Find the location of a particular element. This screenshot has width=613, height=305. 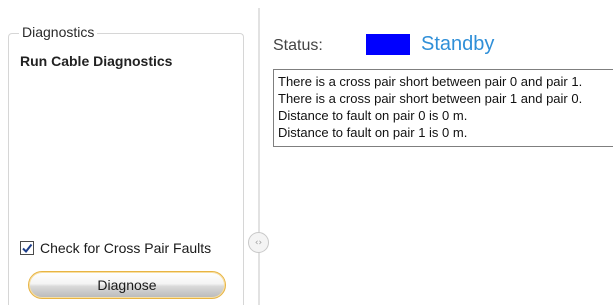

diagnose-button: Diagnose is located at coordinates (127, 285).